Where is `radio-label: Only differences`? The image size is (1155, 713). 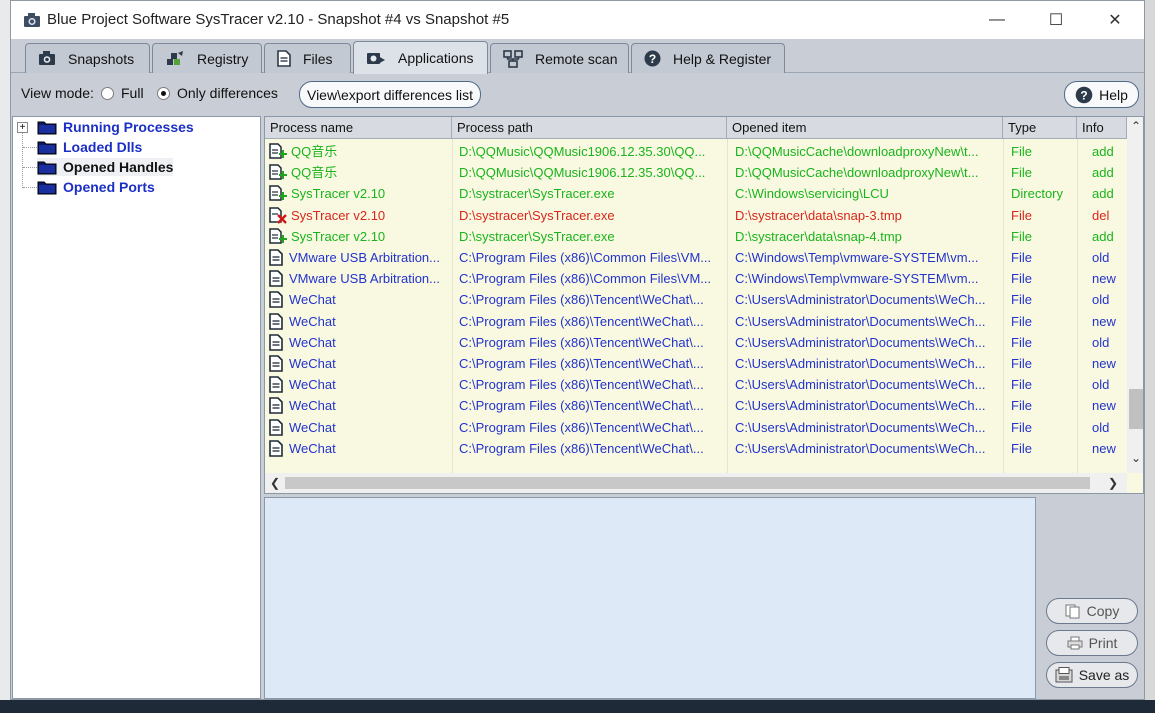 radio-label: Only differences is located at coordinates (227, 93).